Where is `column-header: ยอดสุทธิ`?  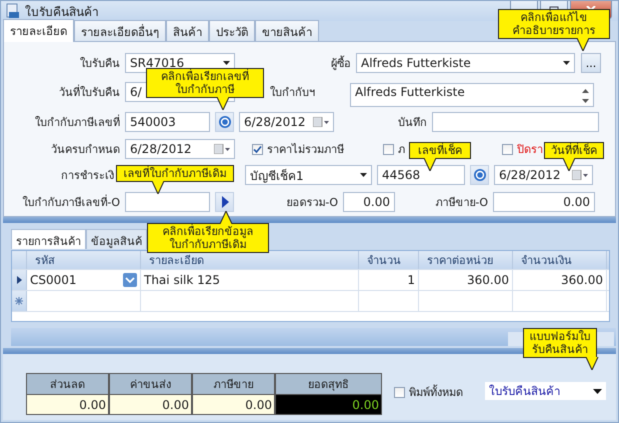 column-header: ยอดสุทธิ is located at coordinates (328, 384).